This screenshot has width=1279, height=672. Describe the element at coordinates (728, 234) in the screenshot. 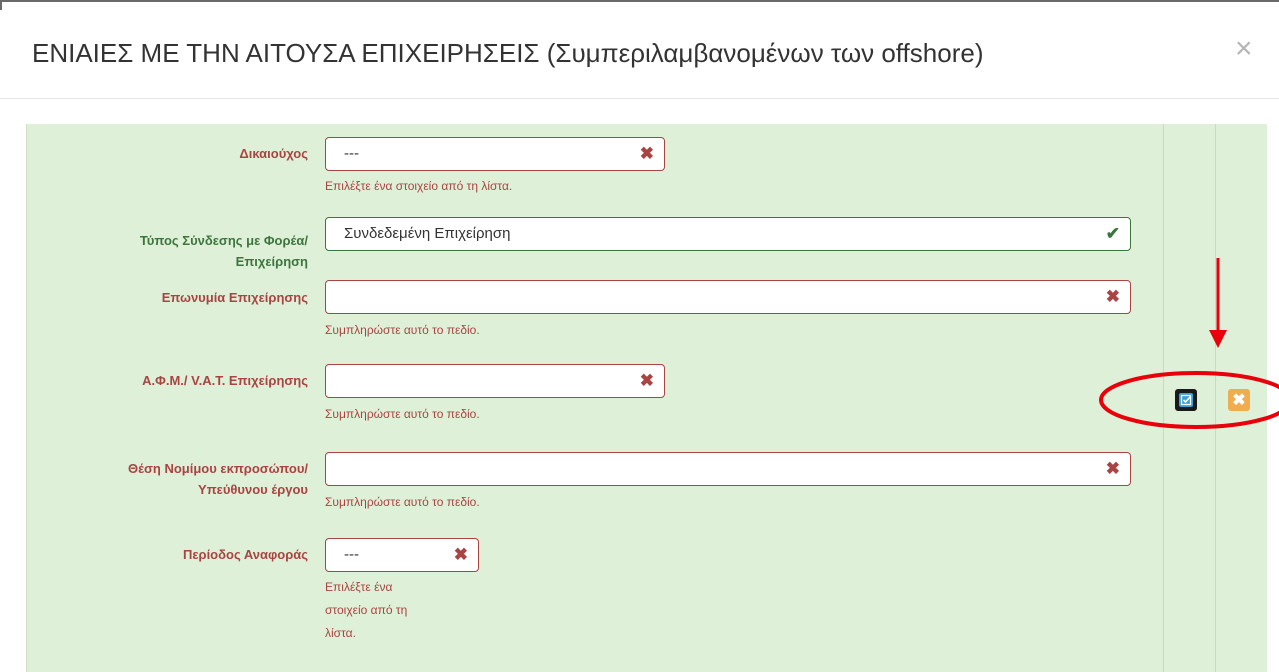

I see `link-type-select: Συνδεδεμένη Επιχείρηση ✔` at that location.